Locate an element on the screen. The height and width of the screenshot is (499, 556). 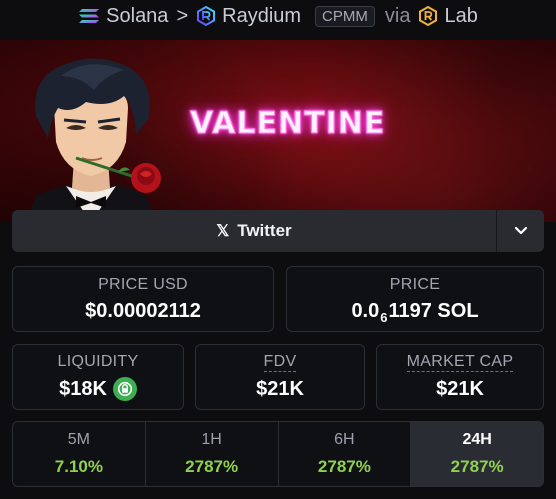
market-cap-label: MARKET CAP is located at coordinates (460, 362).